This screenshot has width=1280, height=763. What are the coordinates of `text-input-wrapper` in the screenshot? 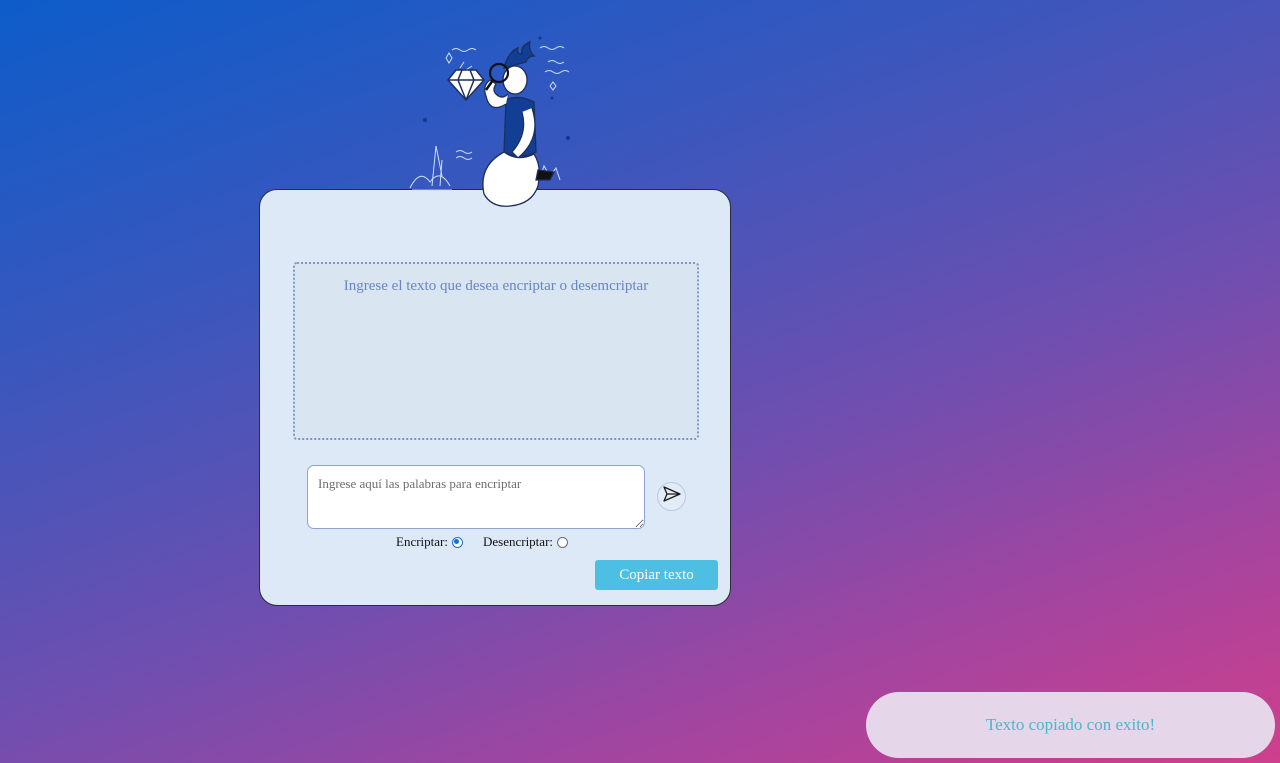 It's located at (476, 497).